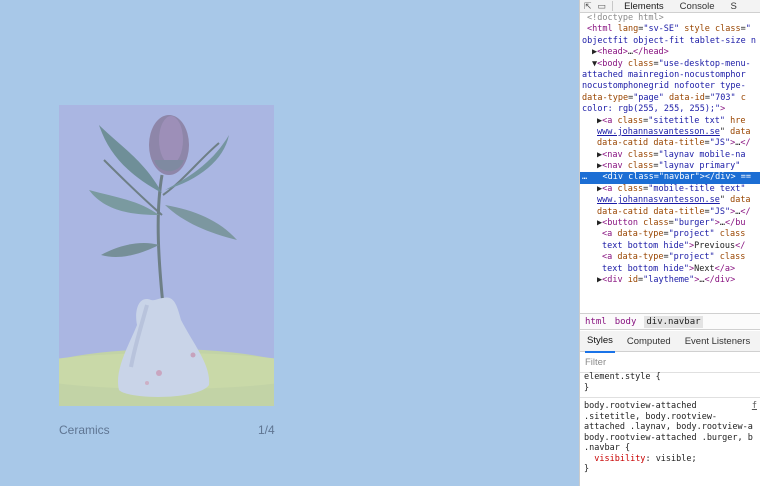 Image resolution: width=760 pixels, height=486 pixels. I want to click on dom-node-line: text bottom hide">Previous</, so click(670, 246).